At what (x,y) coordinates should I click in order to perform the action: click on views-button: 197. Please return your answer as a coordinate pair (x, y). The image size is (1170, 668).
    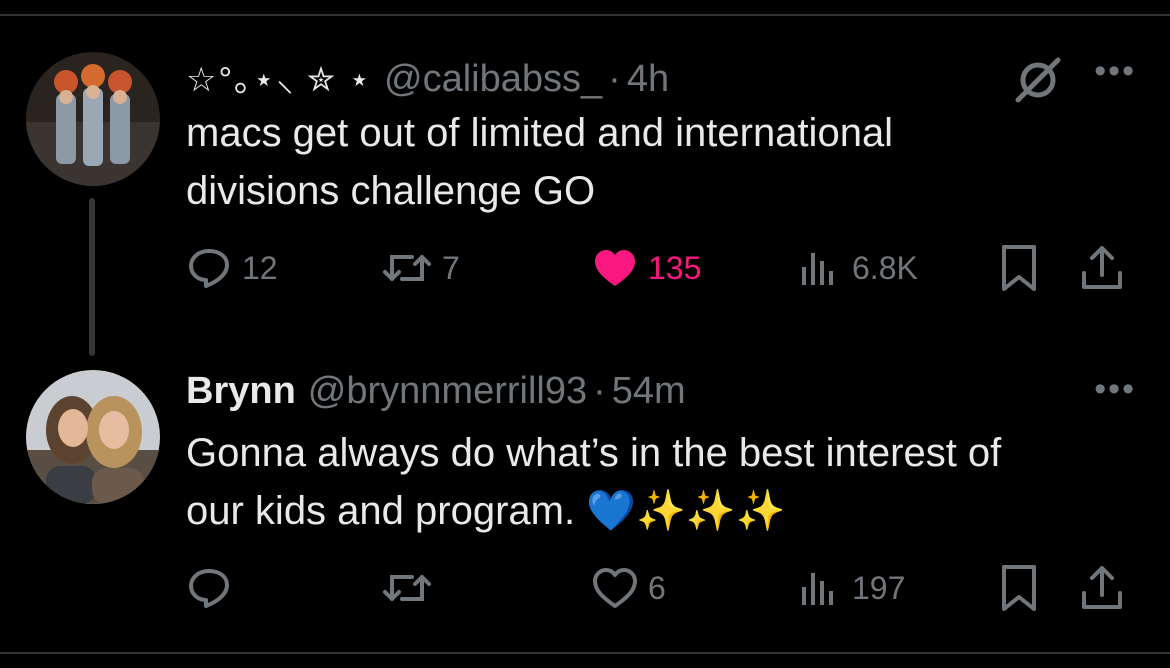
    Looking at the image, I should click on (850, 588).